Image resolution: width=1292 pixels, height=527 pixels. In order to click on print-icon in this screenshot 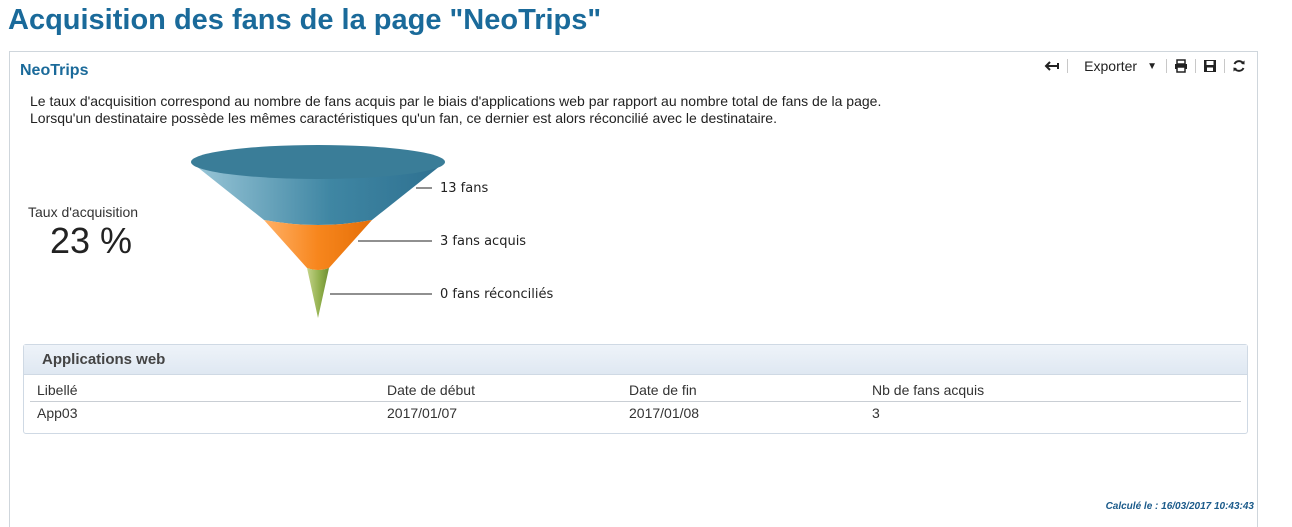, I will do `click(1181, 66)`.